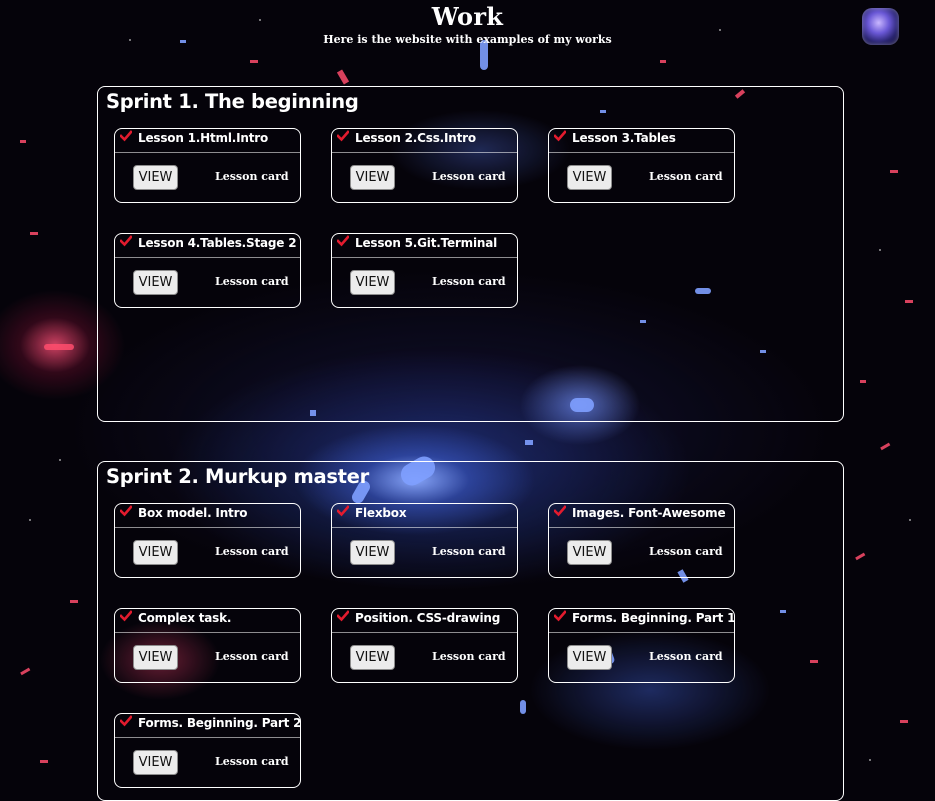  I want to click on lesson-card: Lesson 1.Html.Intro VIEW Lesson card, so click(207, 165).